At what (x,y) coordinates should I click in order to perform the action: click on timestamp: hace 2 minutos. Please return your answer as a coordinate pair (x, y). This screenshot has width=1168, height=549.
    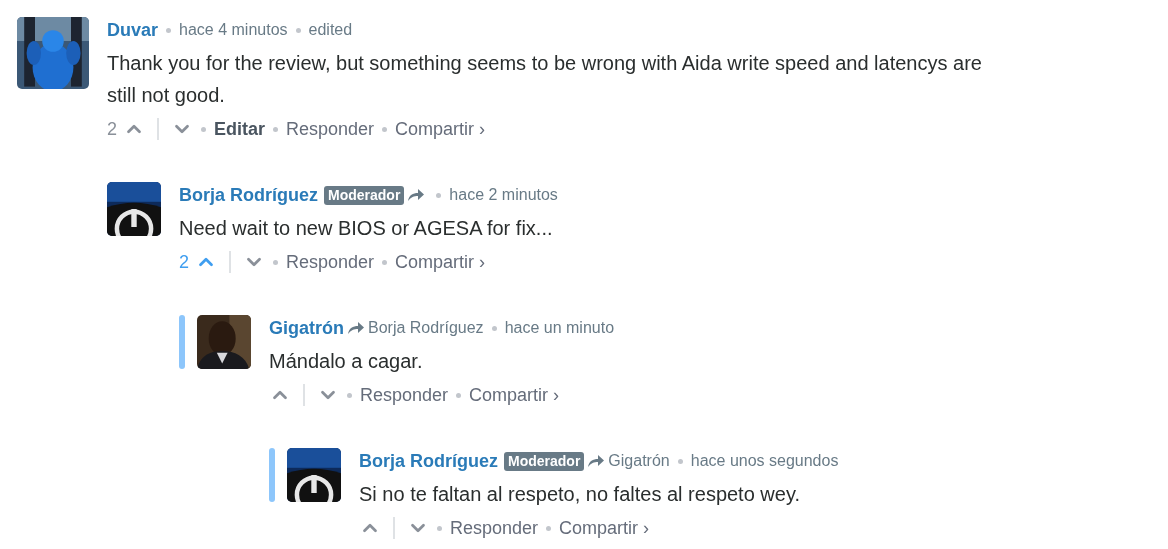
    Looking at the image, I should click on (503, 195).